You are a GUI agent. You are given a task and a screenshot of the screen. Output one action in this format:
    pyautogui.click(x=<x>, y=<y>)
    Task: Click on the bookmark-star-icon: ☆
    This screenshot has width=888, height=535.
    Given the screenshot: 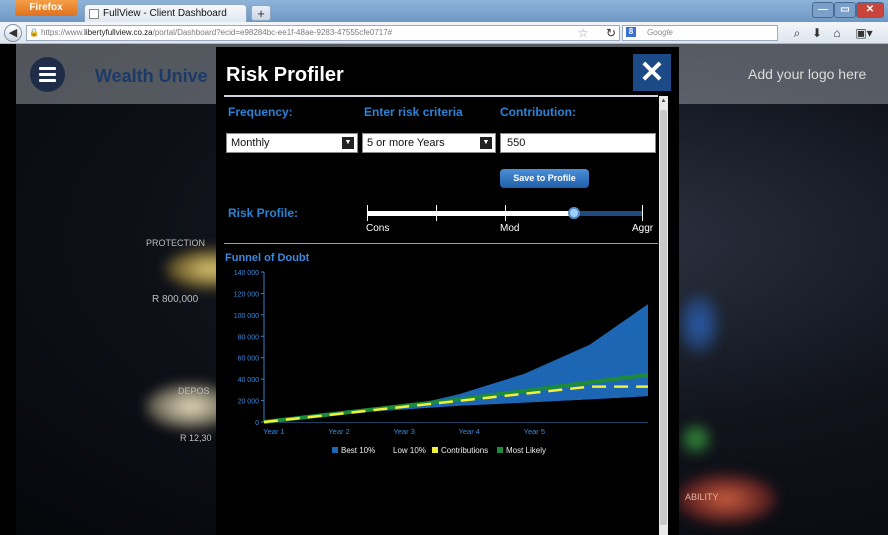 What is the action you would take?
    pyautogui.click(x=583, y=33)
    